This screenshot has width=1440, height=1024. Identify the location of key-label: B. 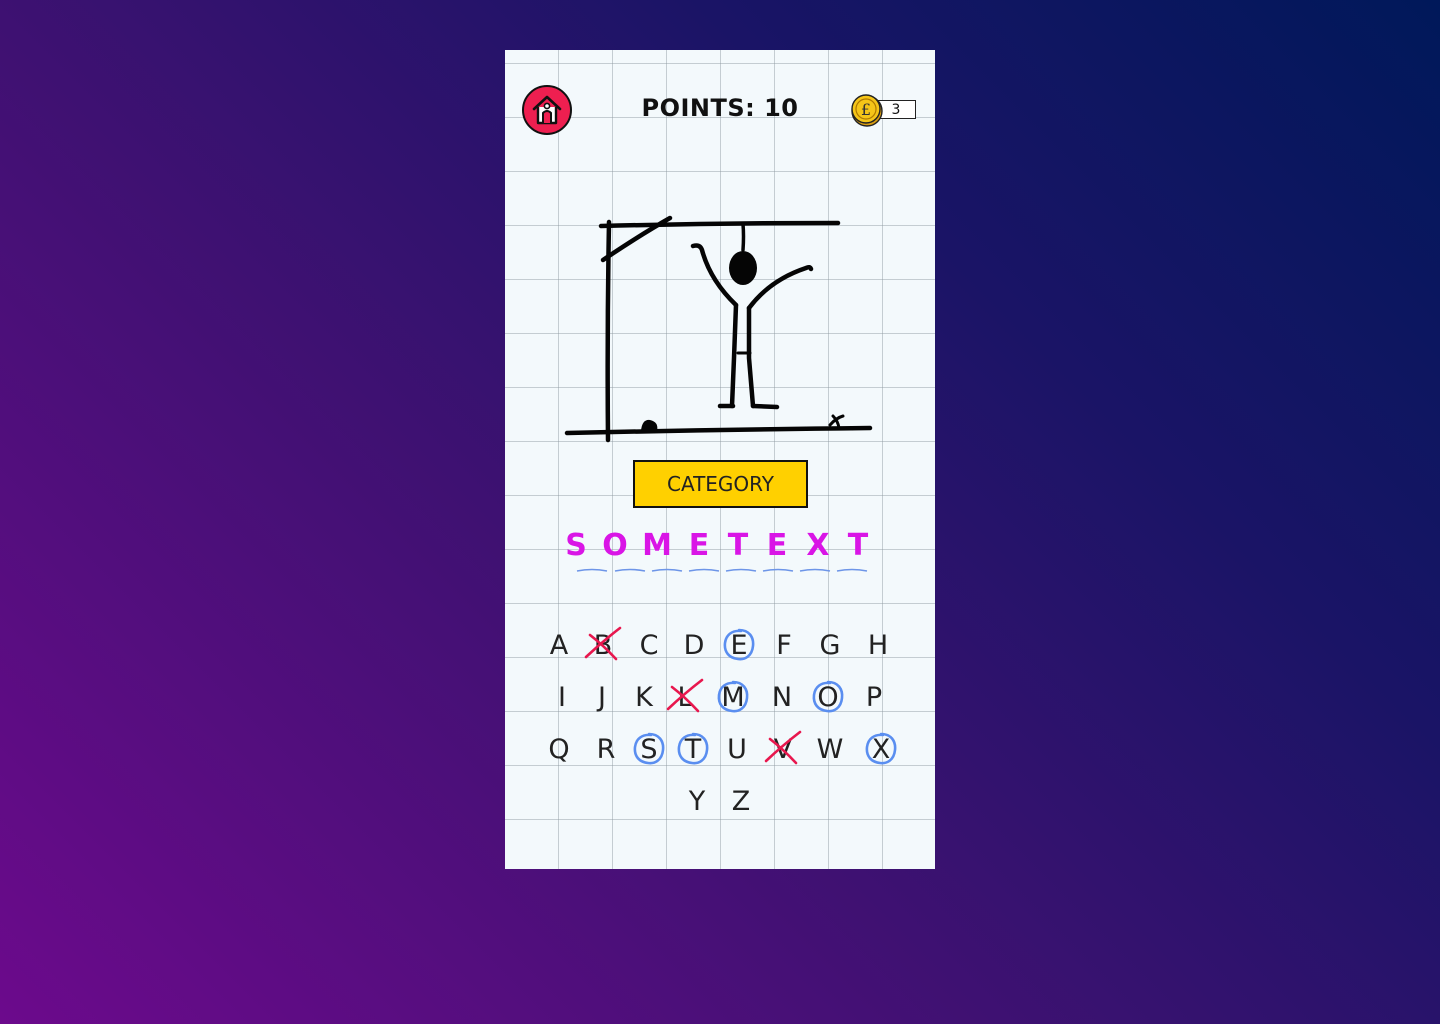
(603, 645).